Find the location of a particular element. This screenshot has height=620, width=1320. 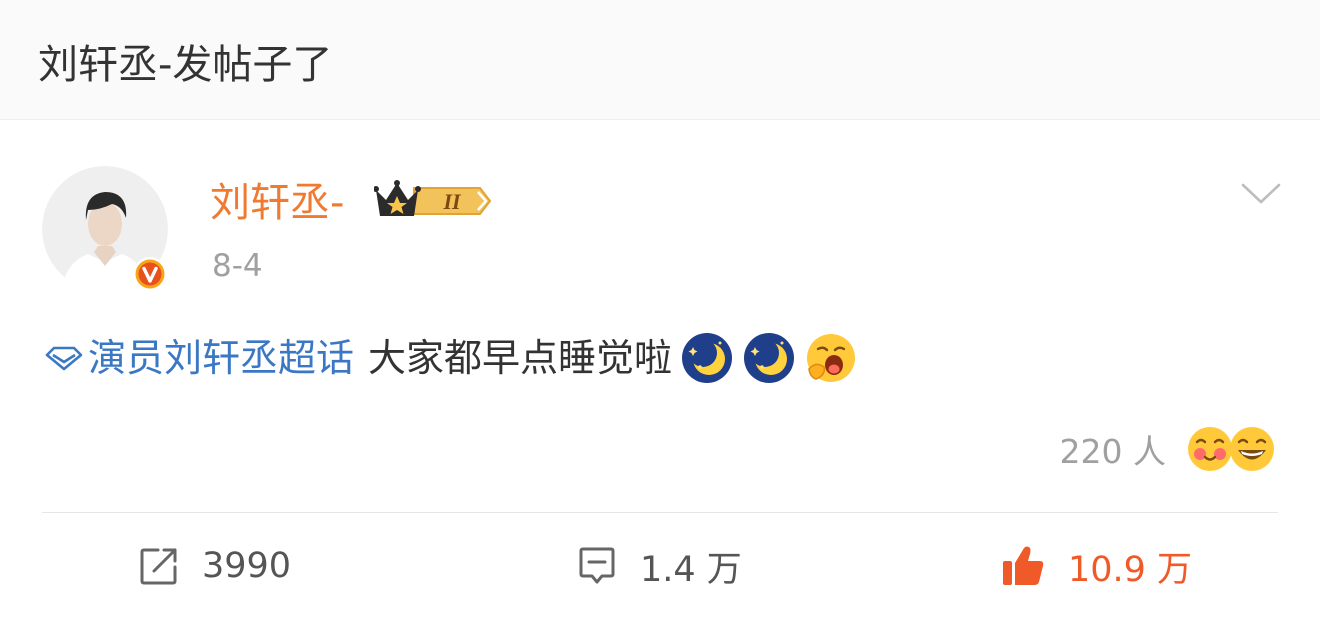

thumbs-up-icon is located at coordinates (1023, 565).